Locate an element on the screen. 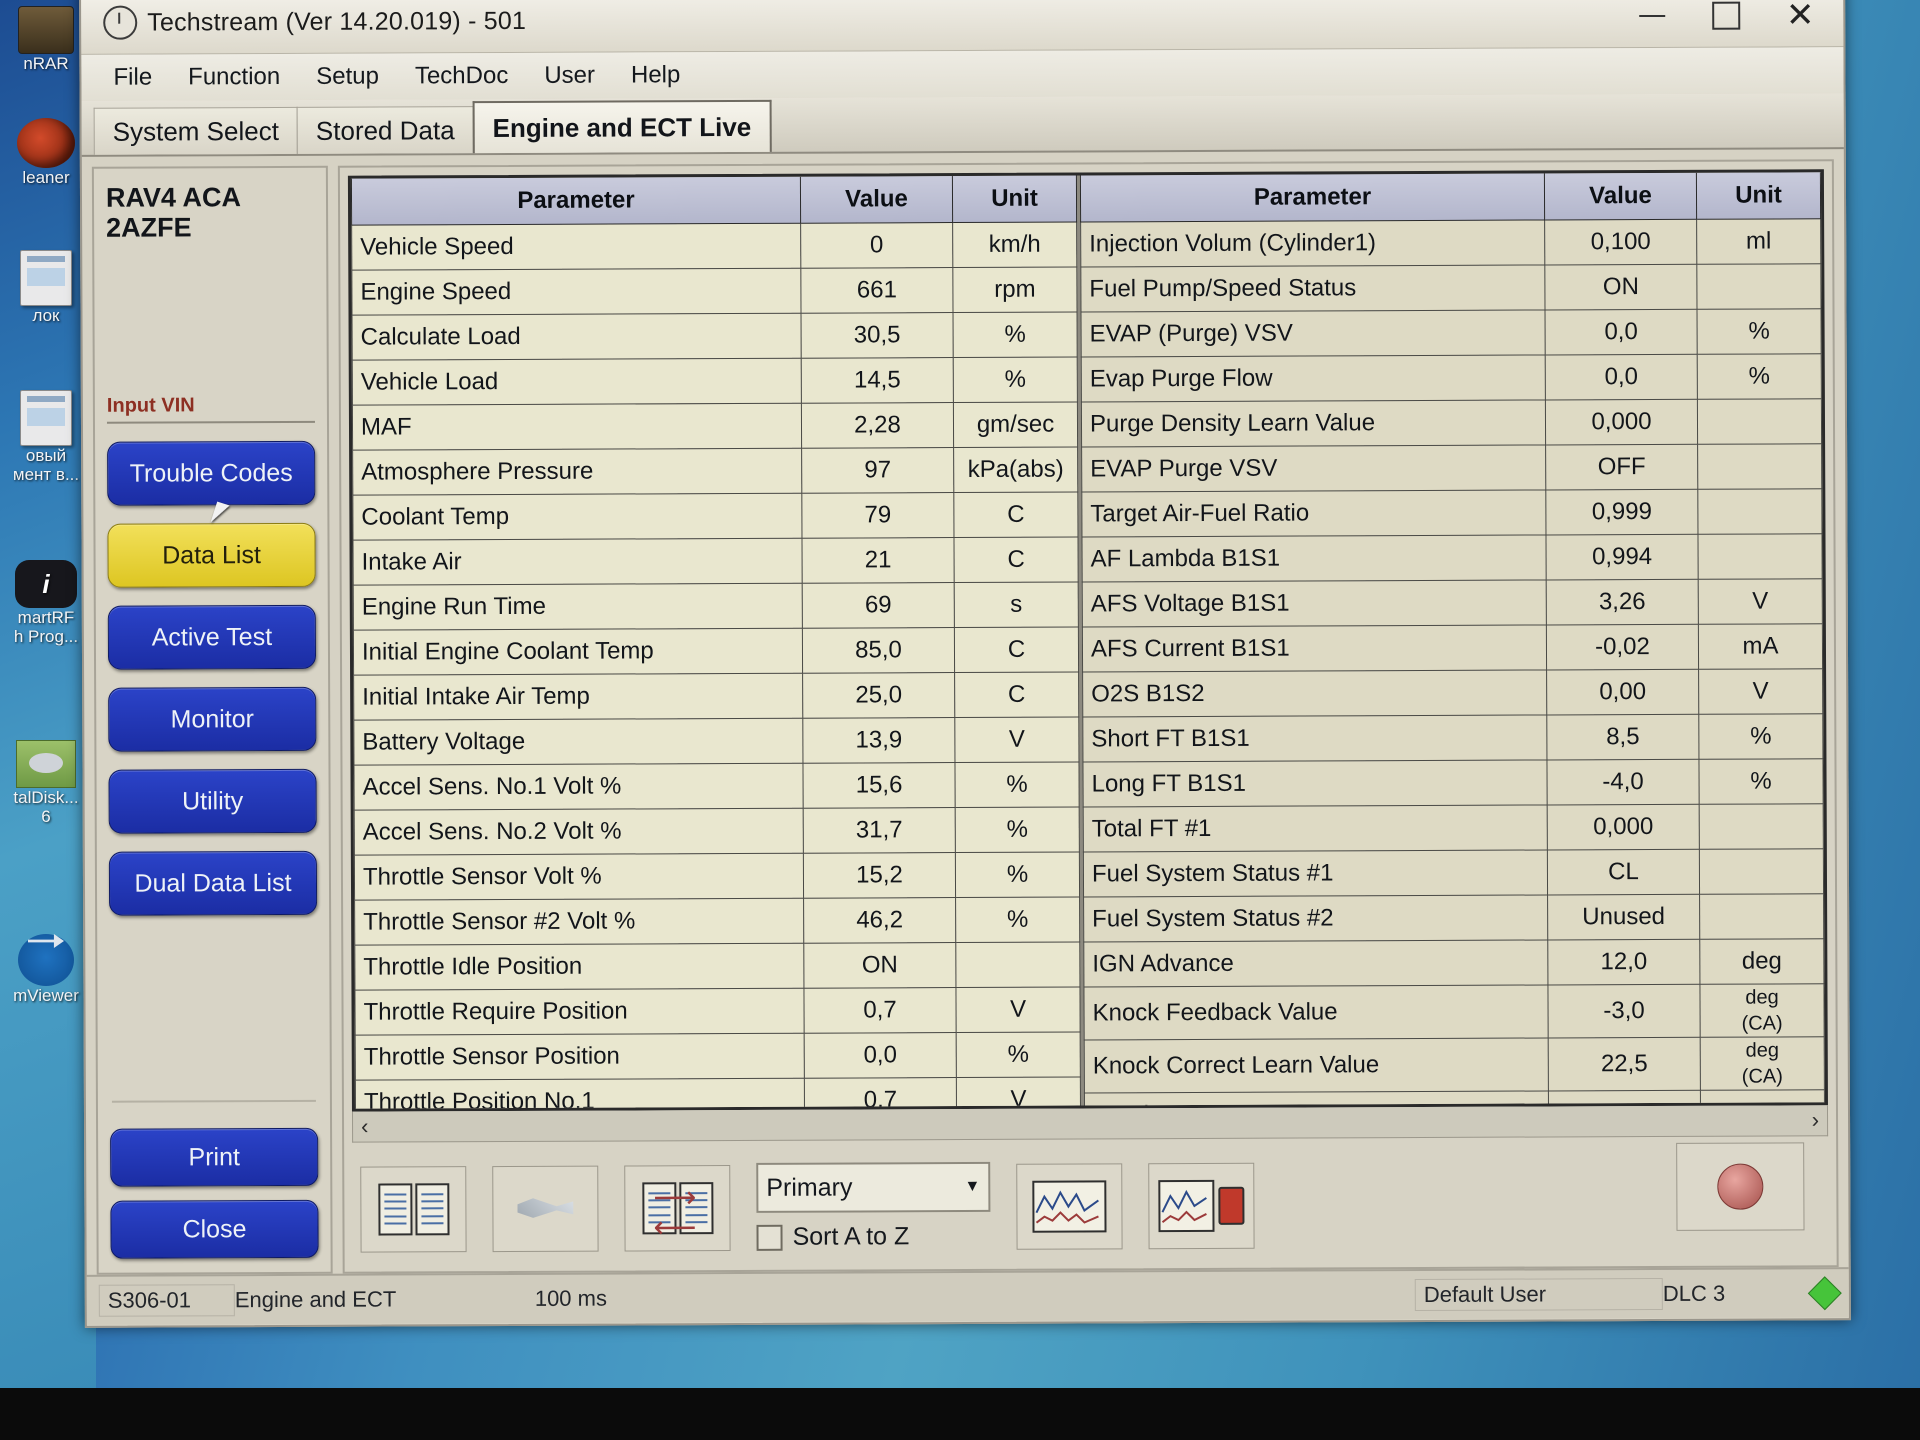  close-window-button: ✕ is located at coordinates (1800, 21).